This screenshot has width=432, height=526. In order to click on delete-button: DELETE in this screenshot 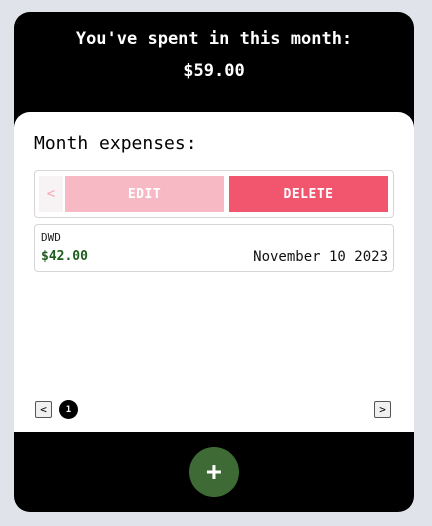, I will do `click(308, 194)`.